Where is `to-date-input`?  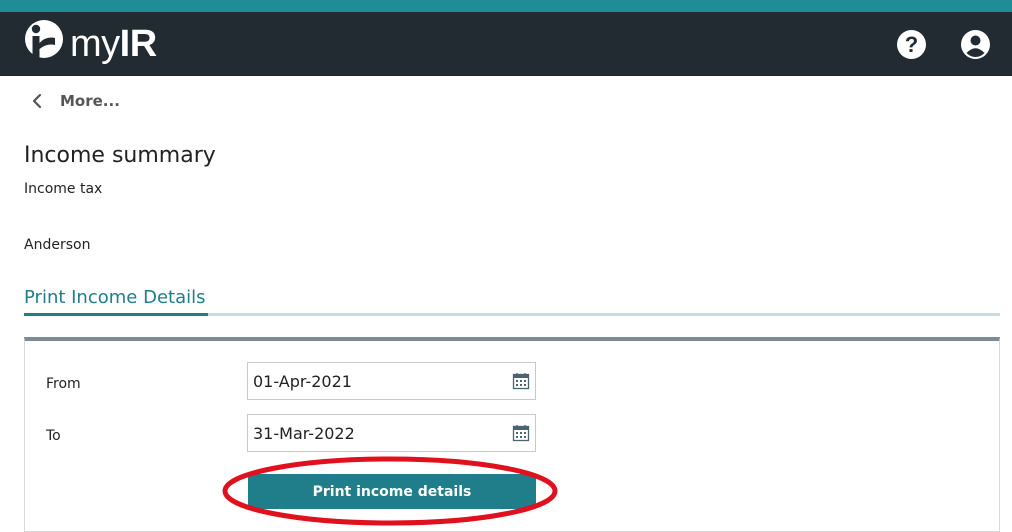
to-date-input is located at coordinates (375, 433).